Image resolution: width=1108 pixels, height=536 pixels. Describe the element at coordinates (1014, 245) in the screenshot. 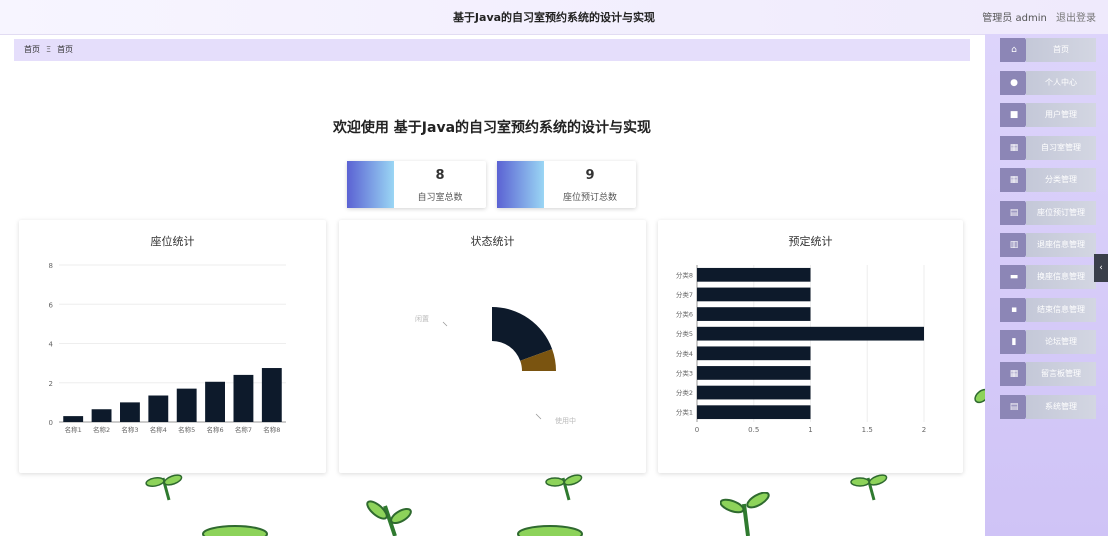

I see `table-icon: ▥` at that location.